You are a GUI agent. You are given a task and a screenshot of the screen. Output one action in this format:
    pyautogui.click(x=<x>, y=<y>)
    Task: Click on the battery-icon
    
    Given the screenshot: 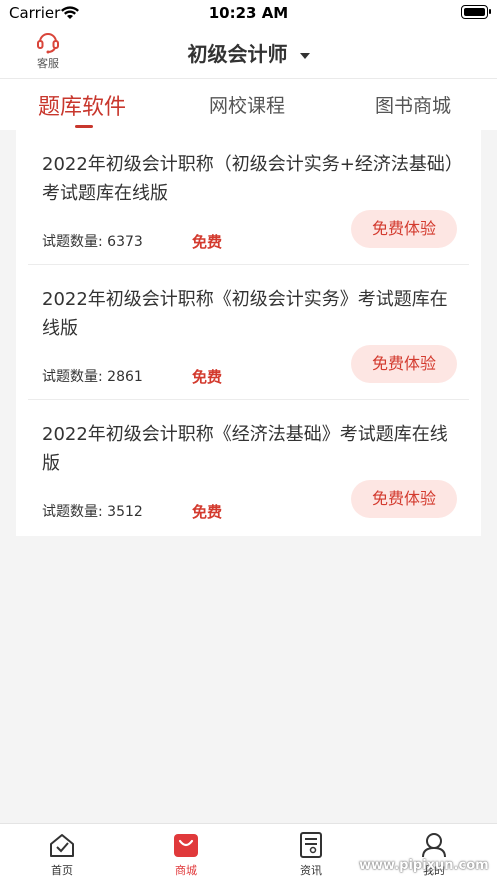 What is the action you would take?
    pyautogui.click(x=476, y=12)
    